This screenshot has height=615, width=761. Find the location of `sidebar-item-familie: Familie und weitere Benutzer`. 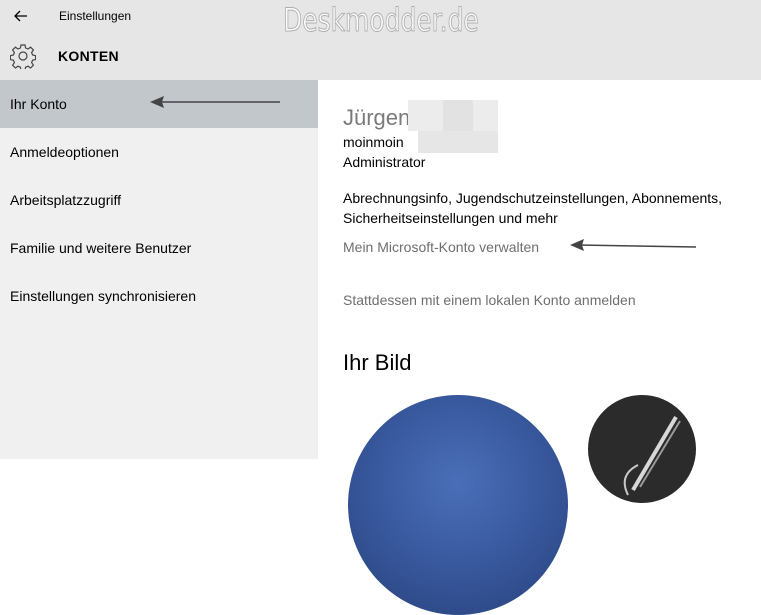

sidebar-item-familie: Familie und weitere Benutzer is located at coordinates (159, 248).